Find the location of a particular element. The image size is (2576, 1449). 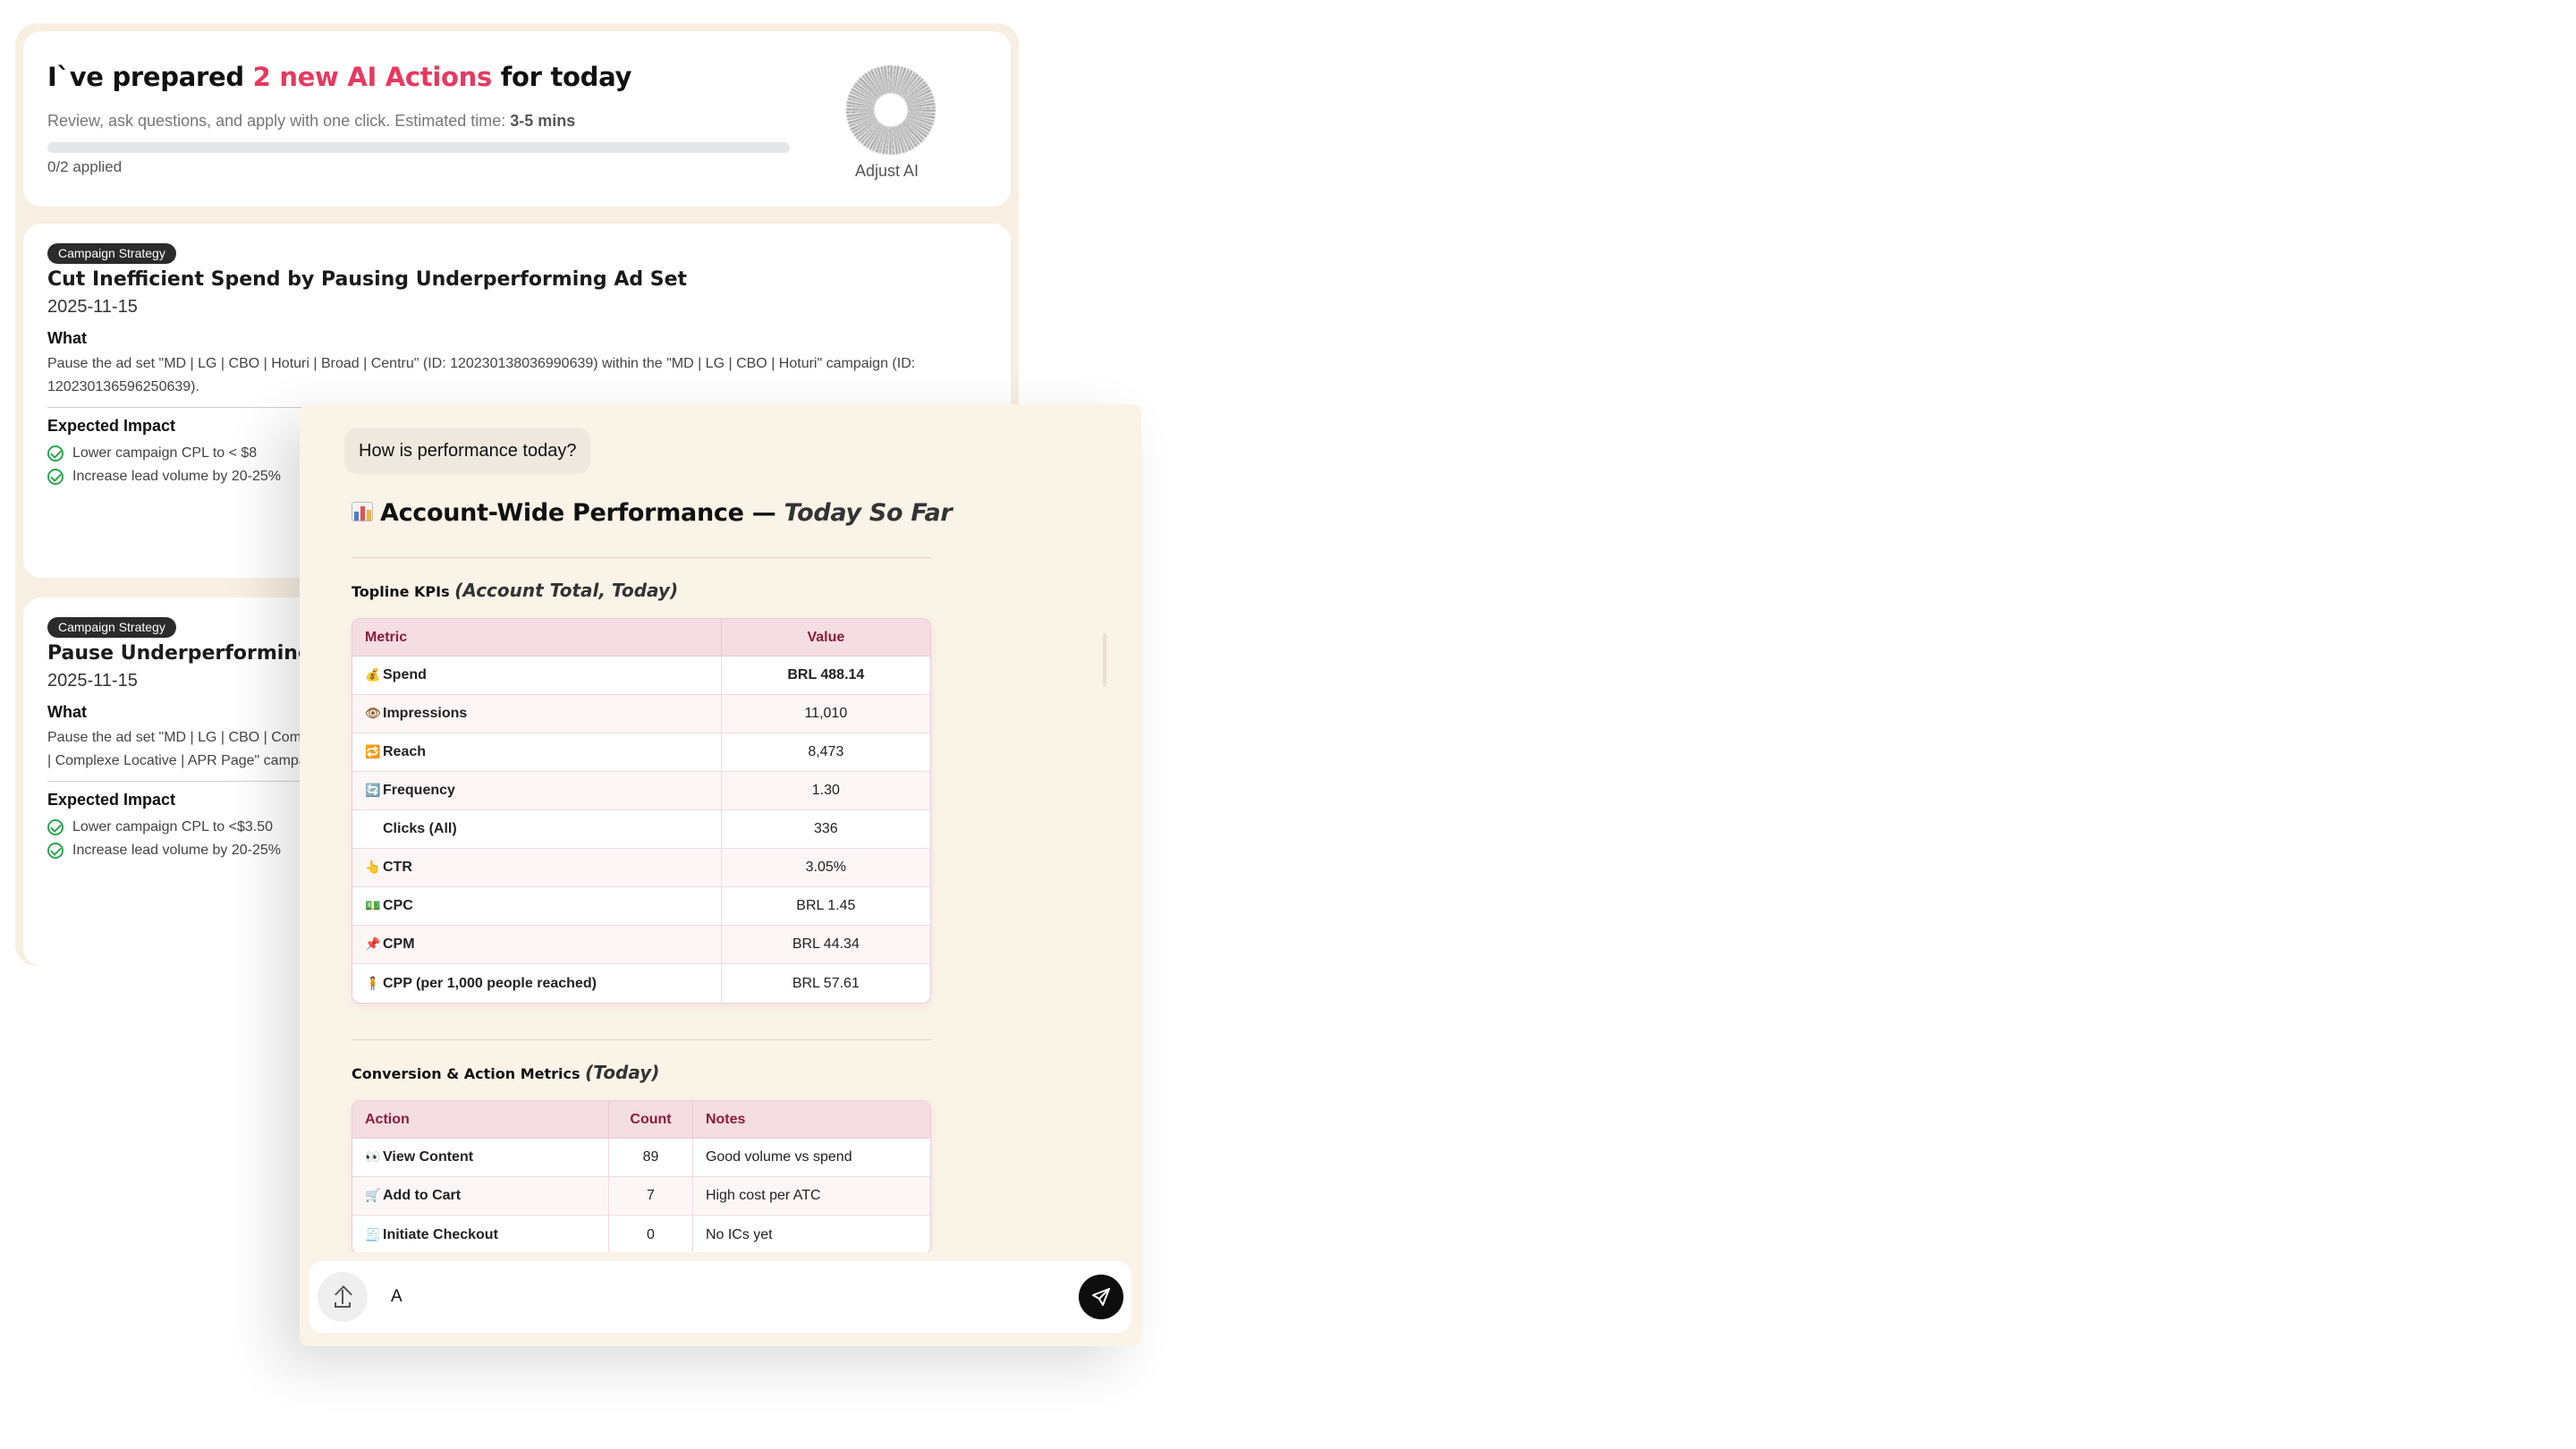

action-name: Add to Cart is located at coordinates (422, 1195).